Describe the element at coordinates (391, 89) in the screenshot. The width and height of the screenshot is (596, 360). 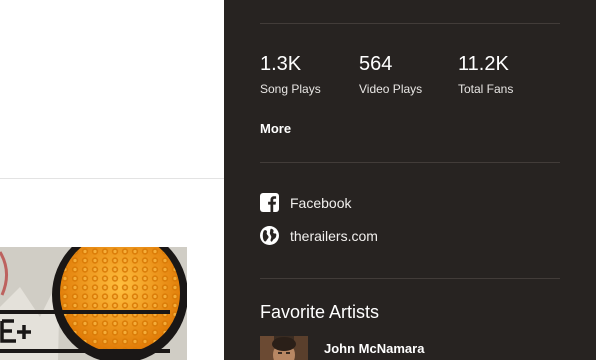
I see `stat-label: Video Plays` at that location.